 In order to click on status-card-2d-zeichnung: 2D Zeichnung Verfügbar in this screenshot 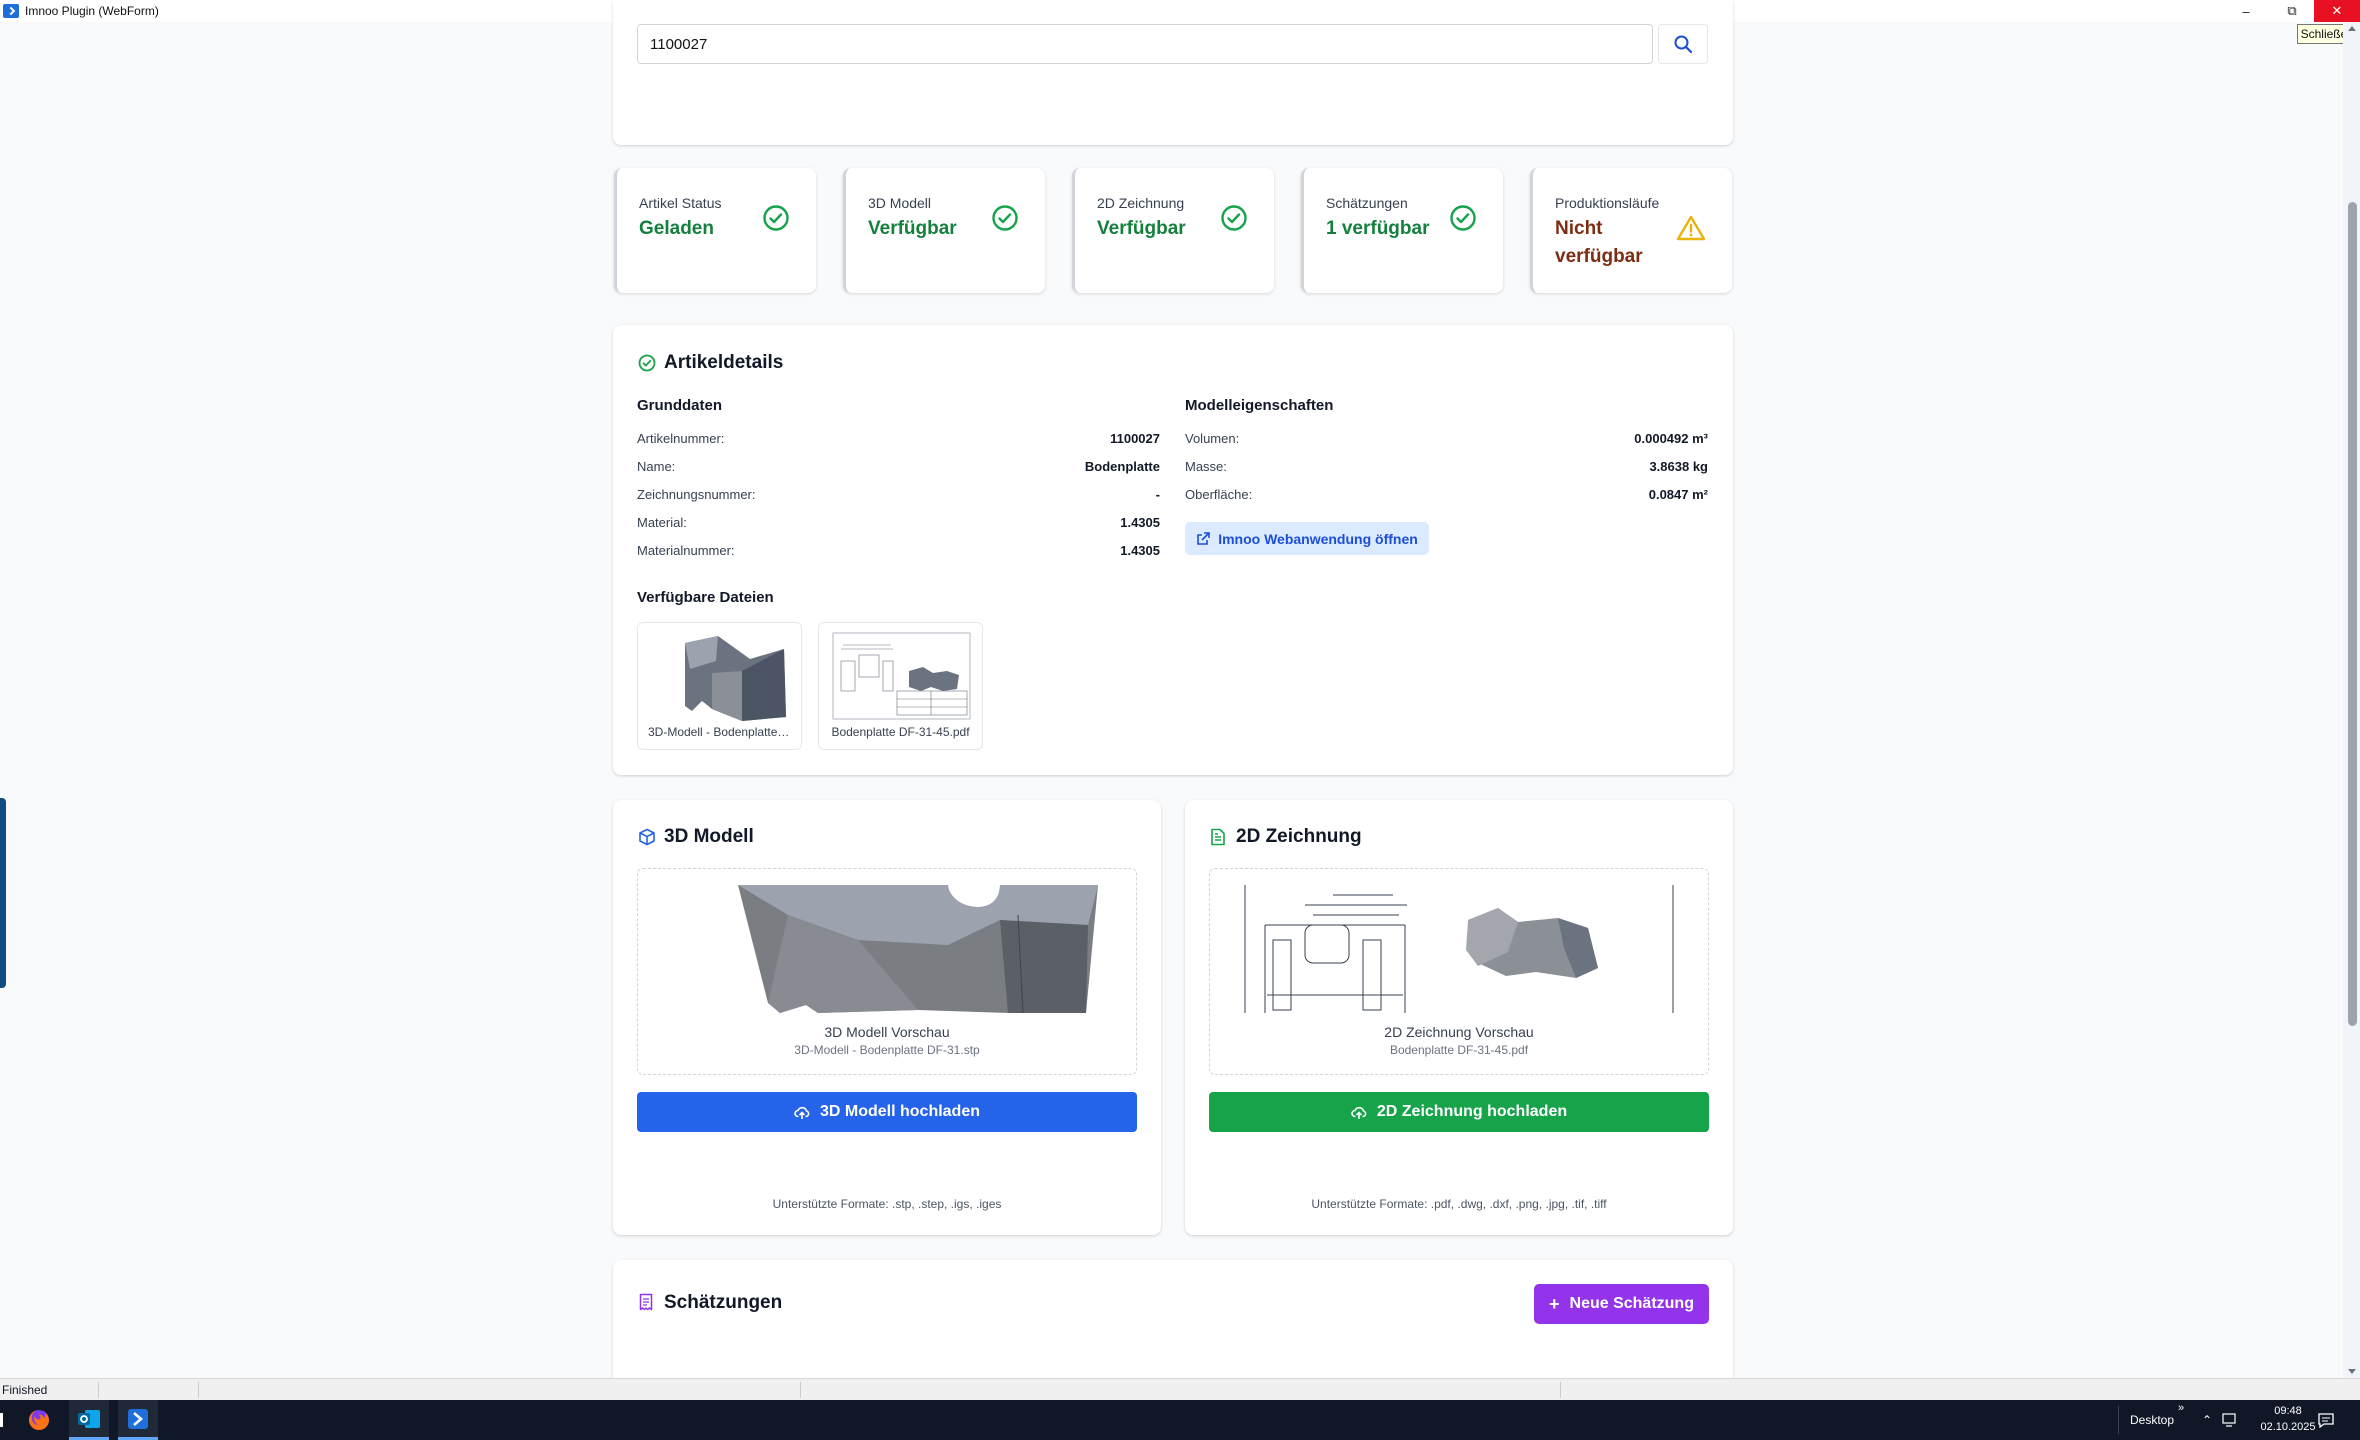, I will do `click(1173, 230)`.